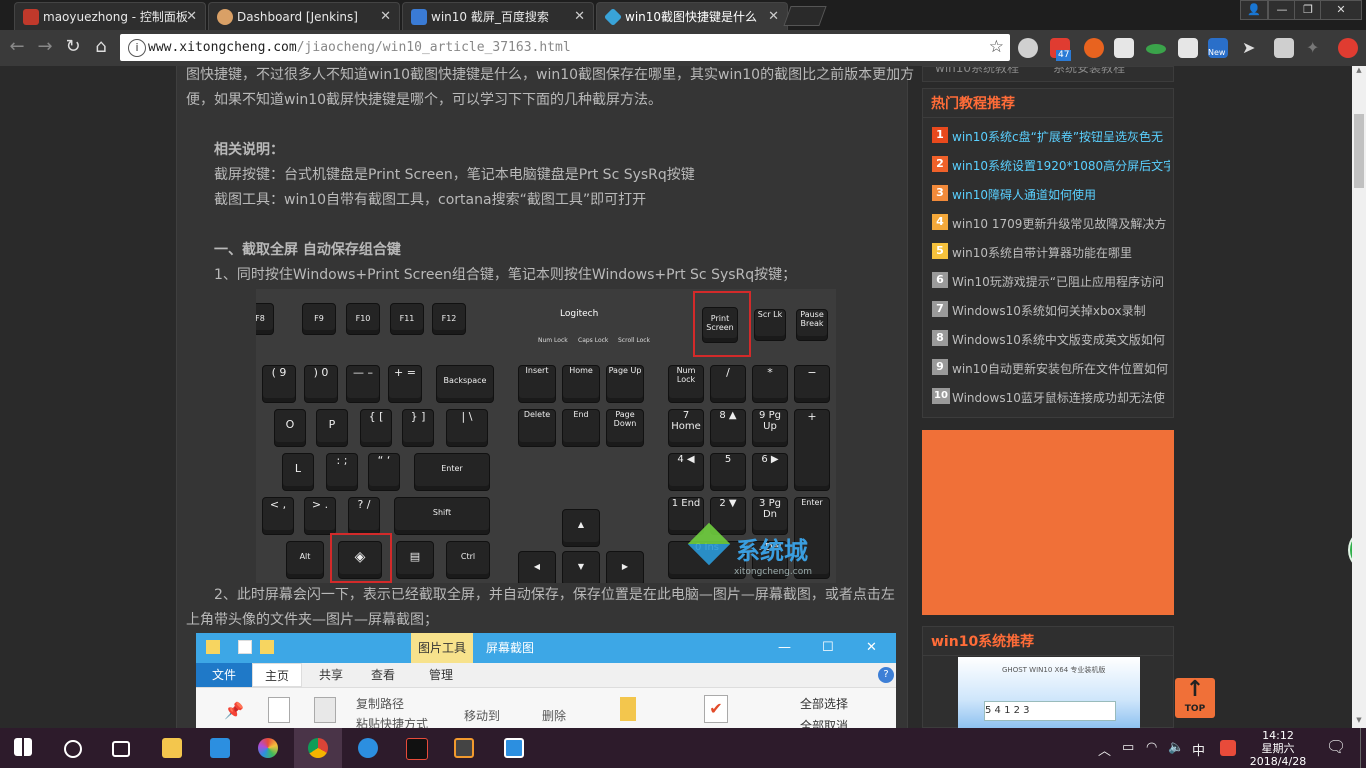 Image resolution: width=1366 pixels, height=768 pixels. I want to click on ghost-win10-cover-image: GHOST WIN10 X64 专业装机版 5 4 1 2 3, so click(1049, 692).